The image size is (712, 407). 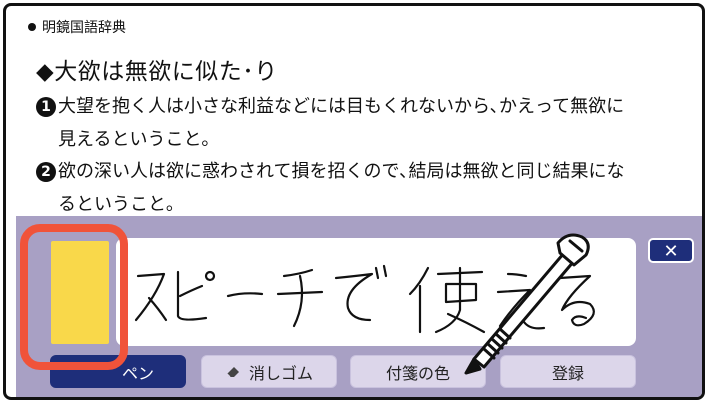 What do you see at coordinates (46, 107) in the screenshot?
I see `sense-number-1: 1` at bounding box center [46, 107].